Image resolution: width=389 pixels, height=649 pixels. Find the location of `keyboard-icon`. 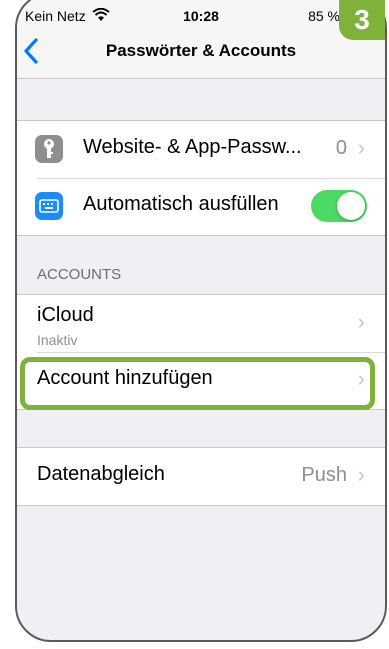

keyboard-icon is located at coordinates (49, 206).